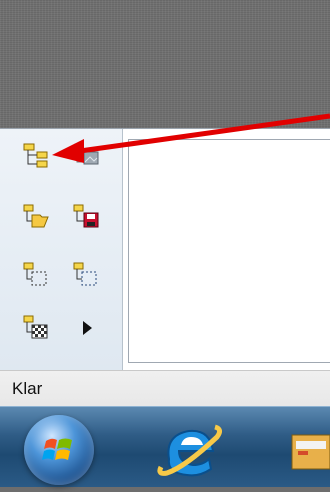 The height and width of the screenshot is (492, 330). I want to click on tree-select-alt-icon, so click(85, 274).